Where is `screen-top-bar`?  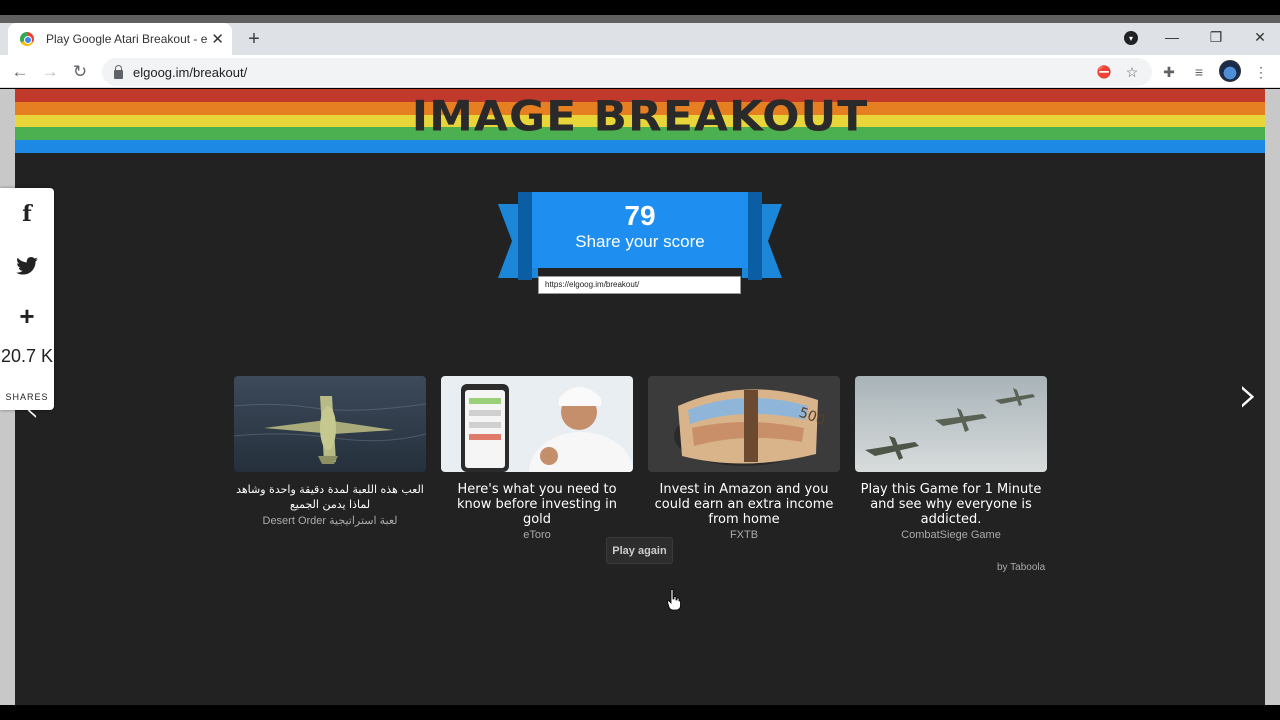 screen-top-bar is located at coordinates (640, 7).